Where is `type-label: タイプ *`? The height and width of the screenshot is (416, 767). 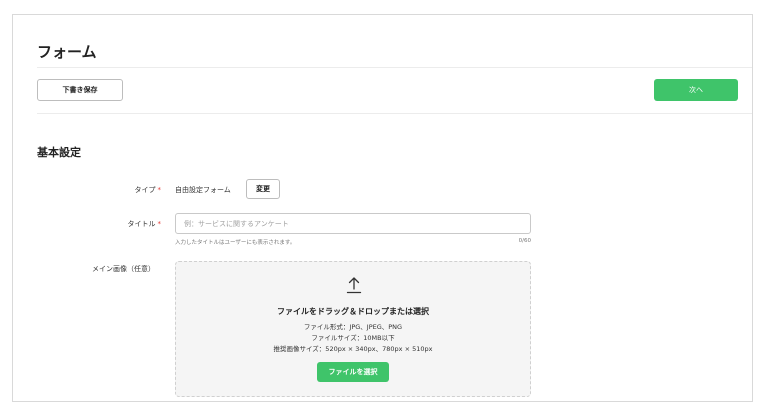 type-label: タイプ * is located at coordinates (96, 190).